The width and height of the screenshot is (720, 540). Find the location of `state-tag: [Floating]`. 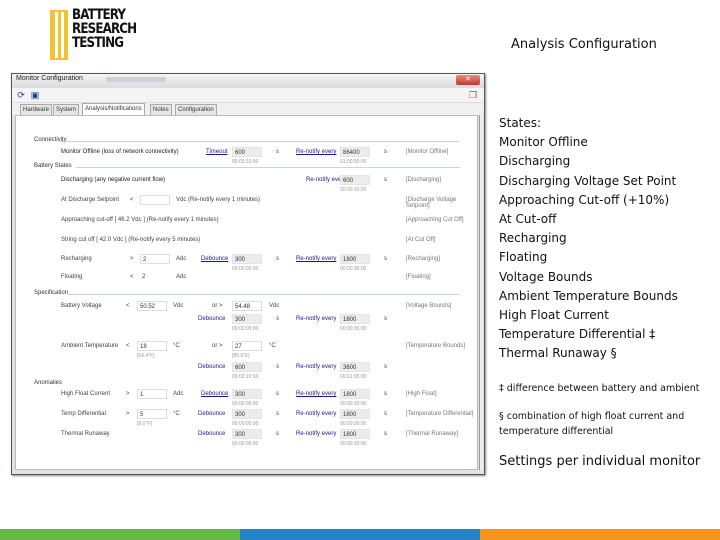

state-tag: [Floating] is located at coordinates (418, 277).